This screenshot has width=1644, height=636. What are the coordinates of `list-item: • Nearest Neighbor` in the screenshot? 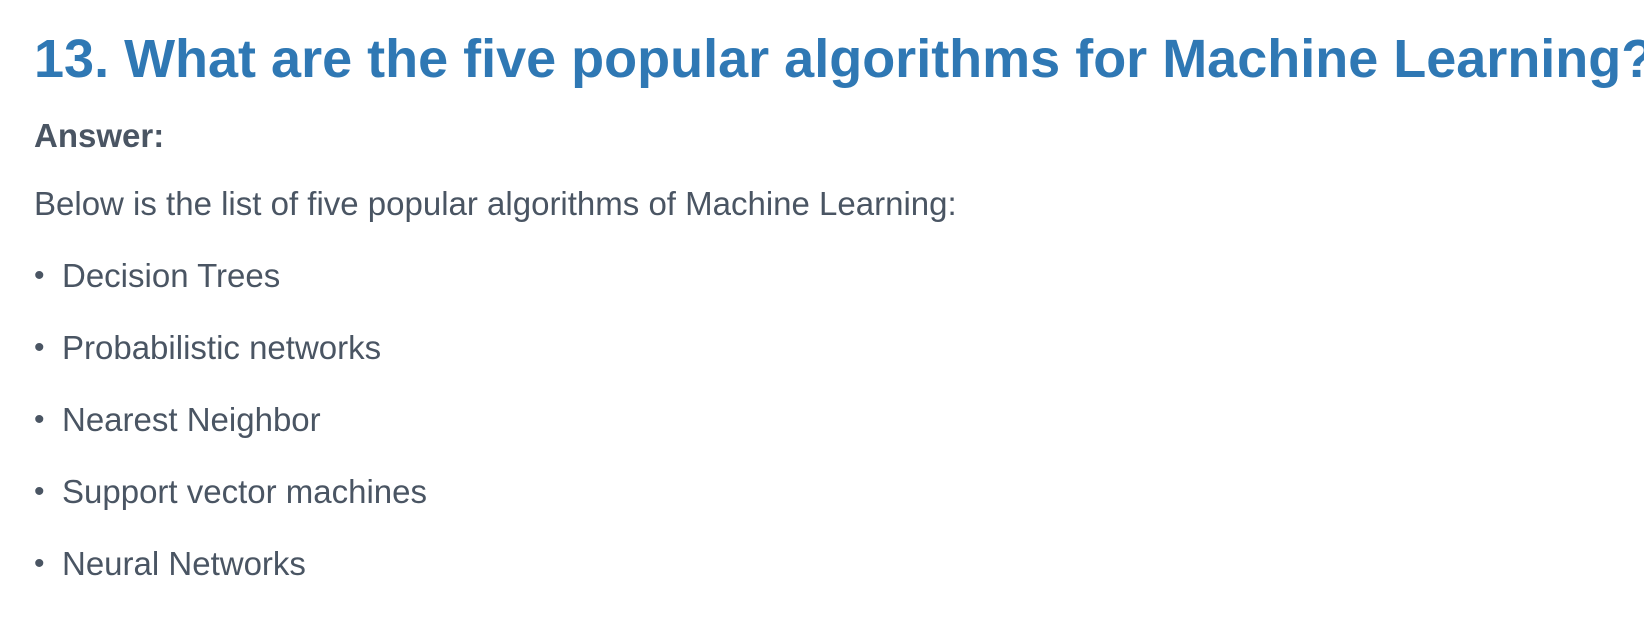 It's located at (822, 406).